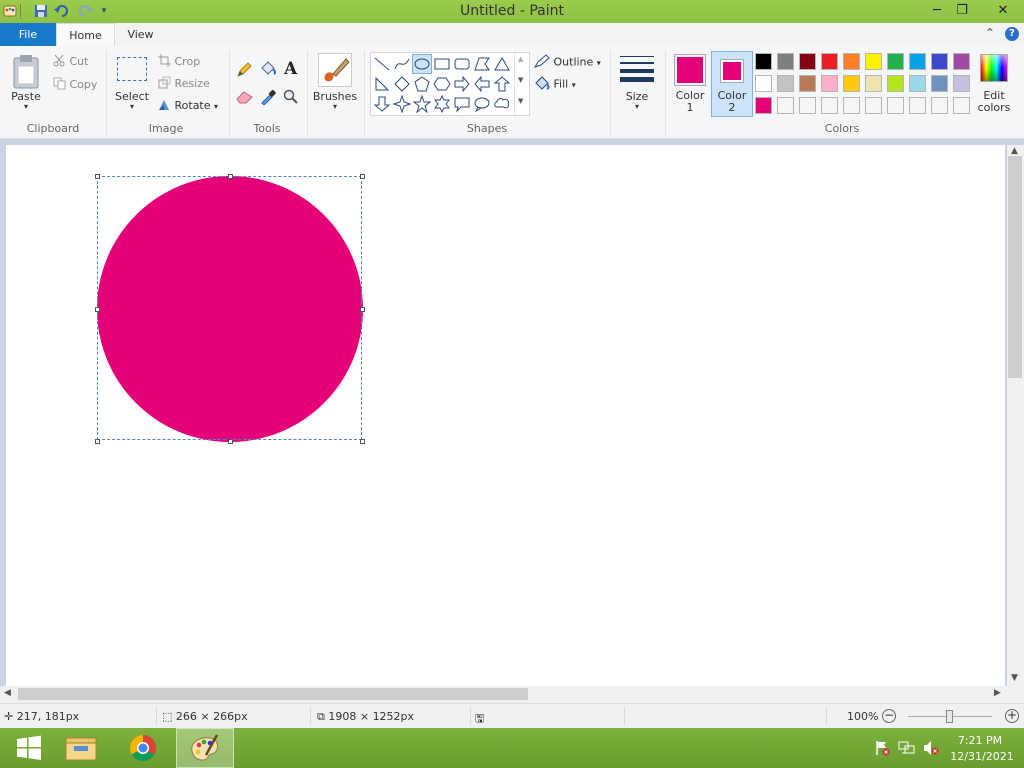  What do you see at coordinates (382, 104) in the screenshot?
I see `down-arrow-shape-icon` at bounding box center [382, 104].